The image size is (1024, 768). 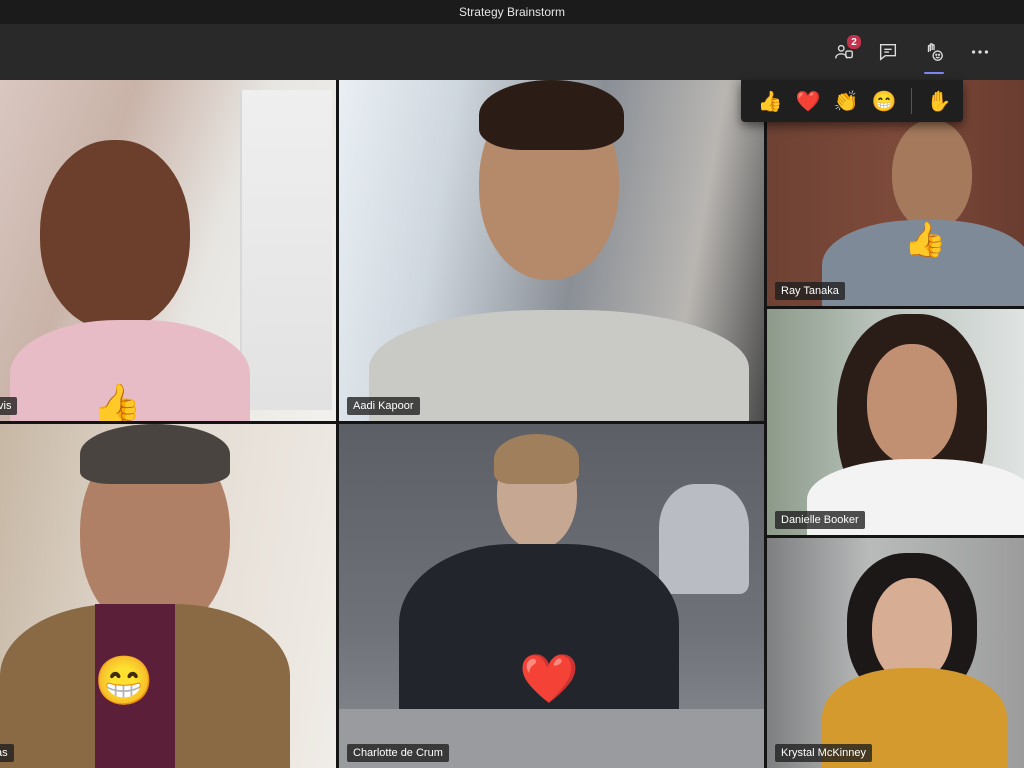 What do you see at coordinates (808, 101) in the screenshot?
I see `heart-reaction-button: ❤️` at bounding box center [808, 101].